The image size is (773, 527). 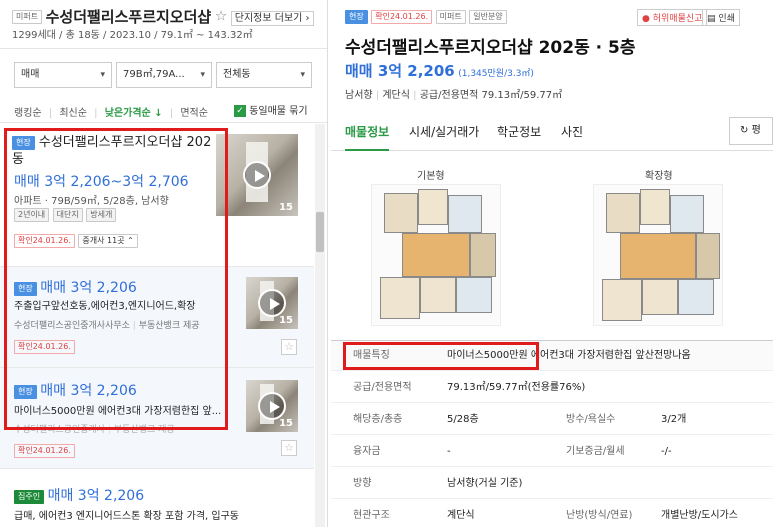 I want to click on row-key: 매물특징, so click(x=371, y=355).